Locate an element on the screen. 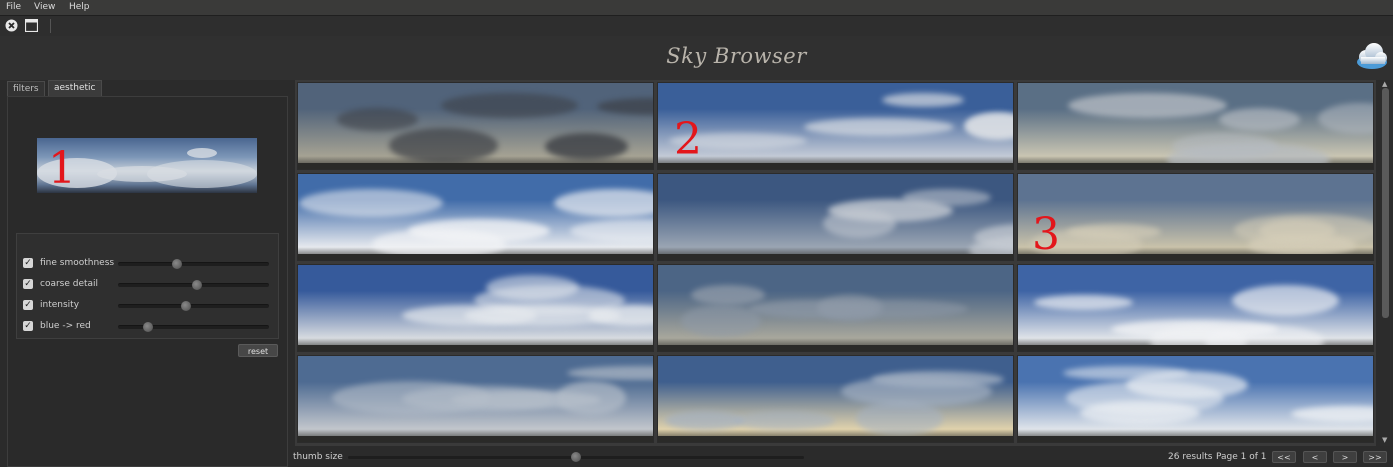 This screenshot has height=467, width=1393. blue-red-handle is located at coordinates (148, 327).